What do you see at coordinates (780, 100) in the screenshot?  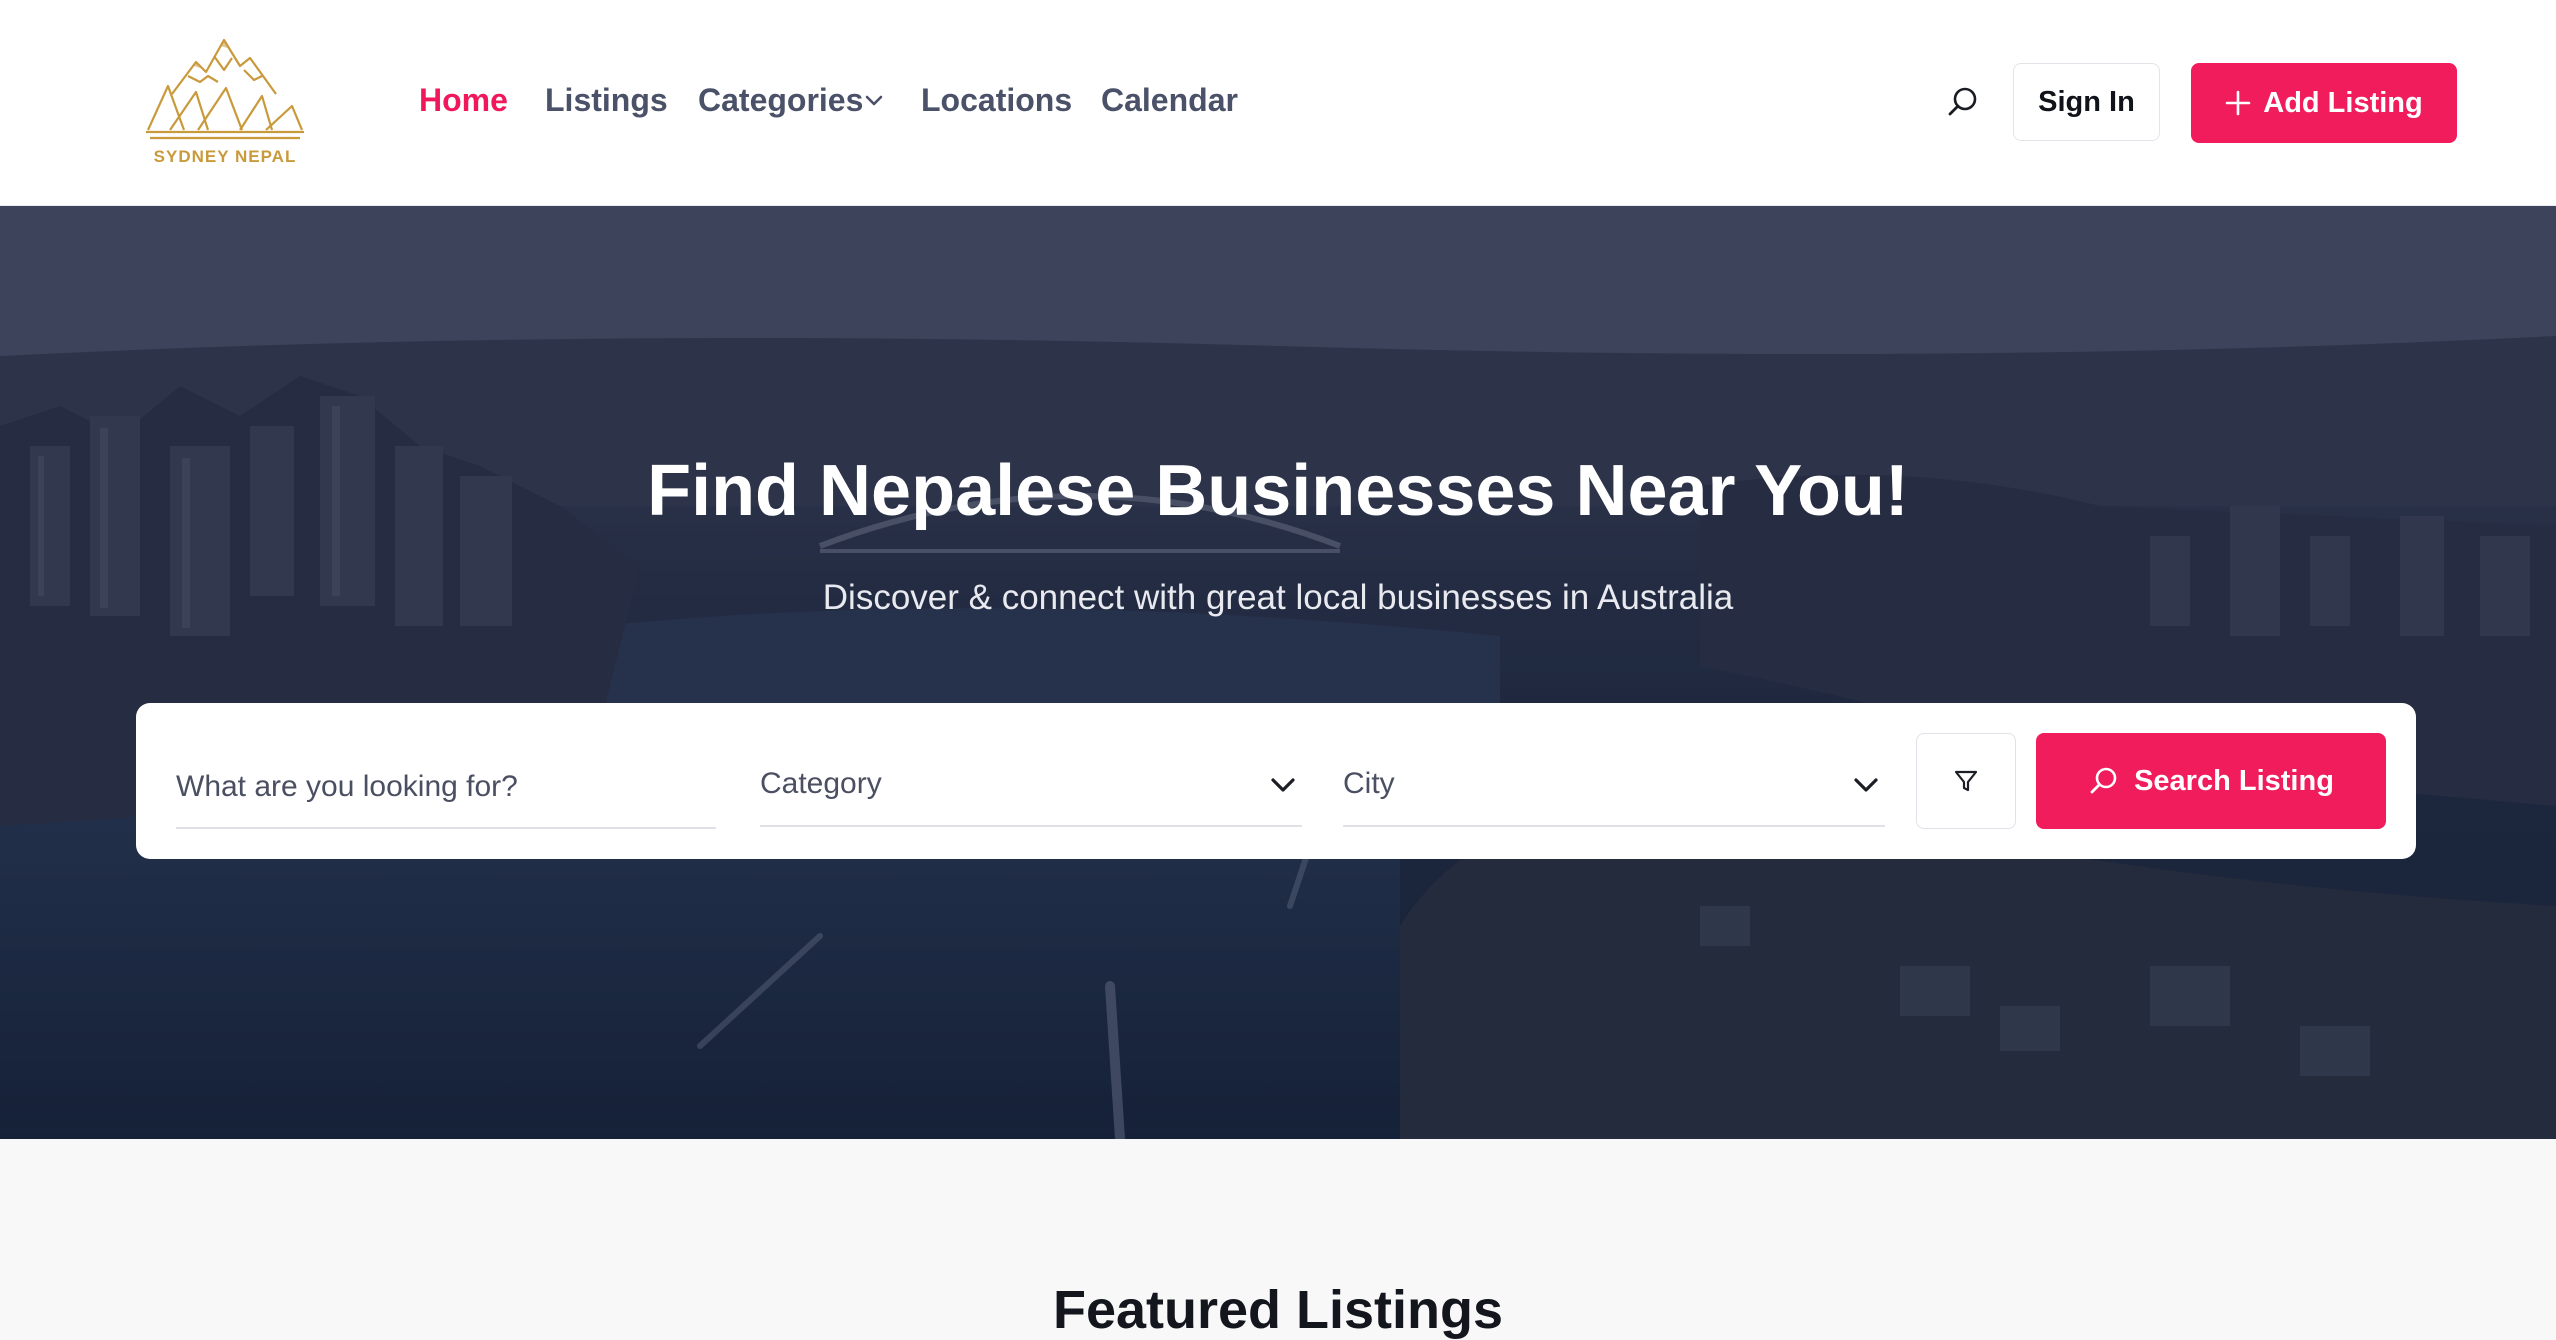 I see `nav-categories: Categories` at bounding box center [780, 100].